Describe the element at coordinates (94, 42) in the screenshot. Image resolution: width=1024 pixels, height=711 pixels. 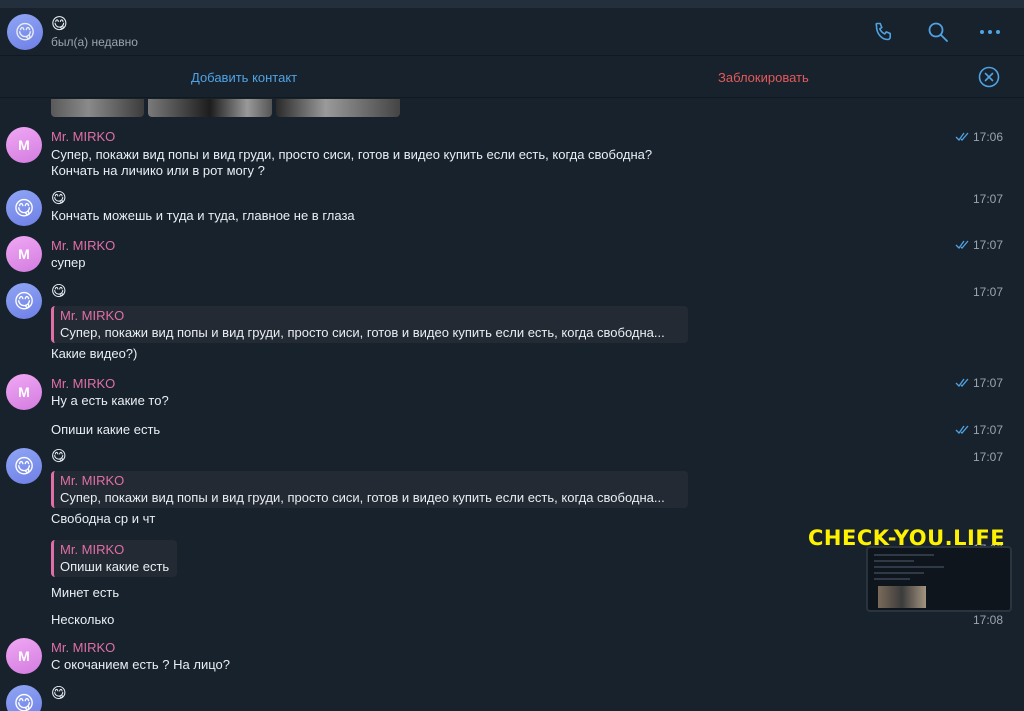
I see `contact-status: был(а) недавно` at that location.